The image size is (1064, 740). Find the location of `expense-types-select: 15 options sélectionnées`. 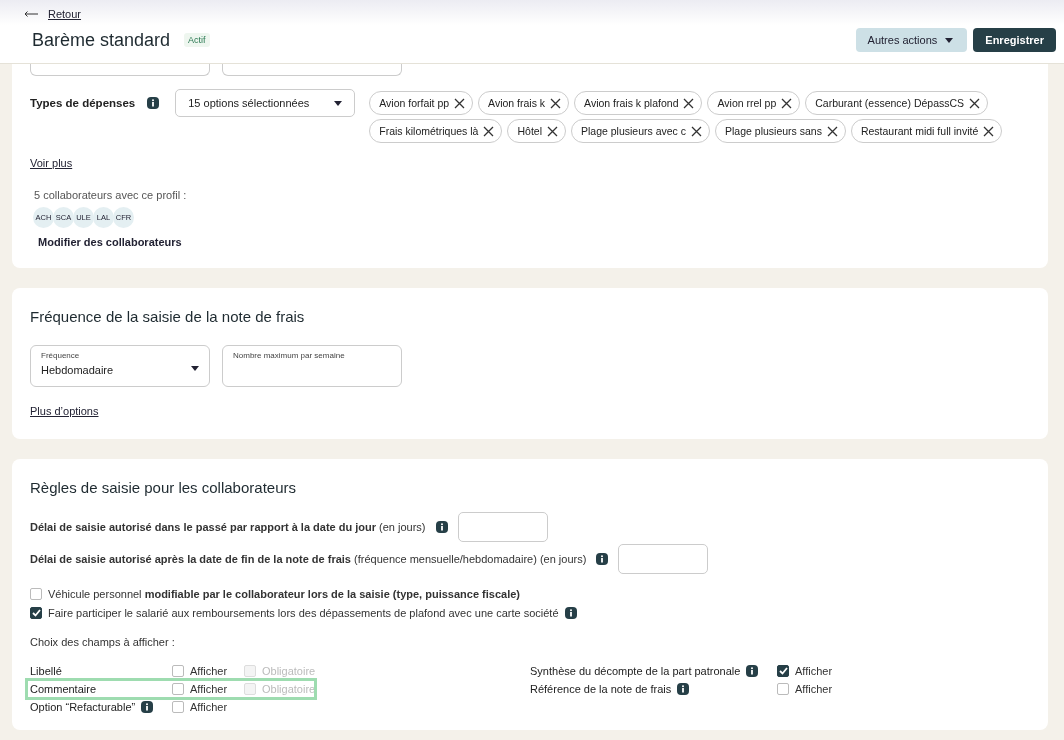

expense-types-select: 15 options sélectionnées is located at coordinates (265, 103).